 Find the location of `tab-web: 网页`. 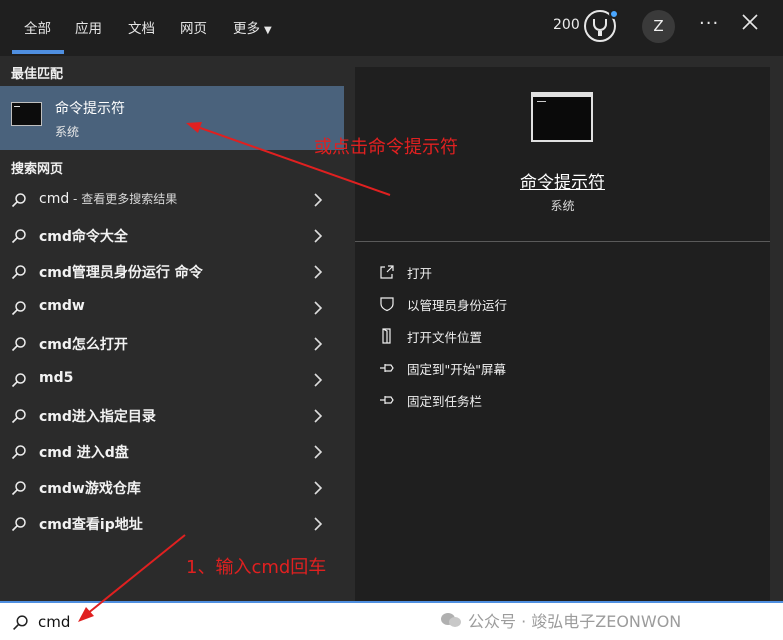

tab-web: 网页 is located at coordinates (193, 27).